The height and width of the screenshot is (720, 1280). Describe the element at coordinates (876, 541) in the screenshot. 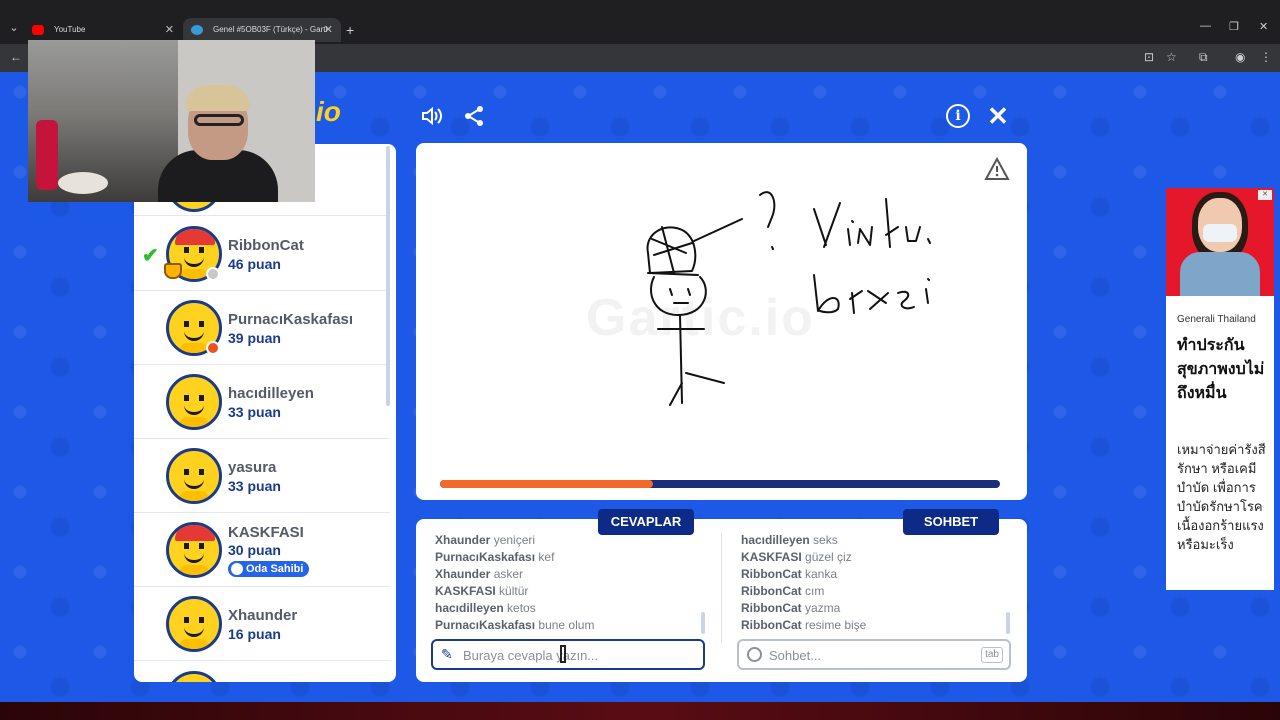

I see `list-item: hacıdilleyen seks` at that location.